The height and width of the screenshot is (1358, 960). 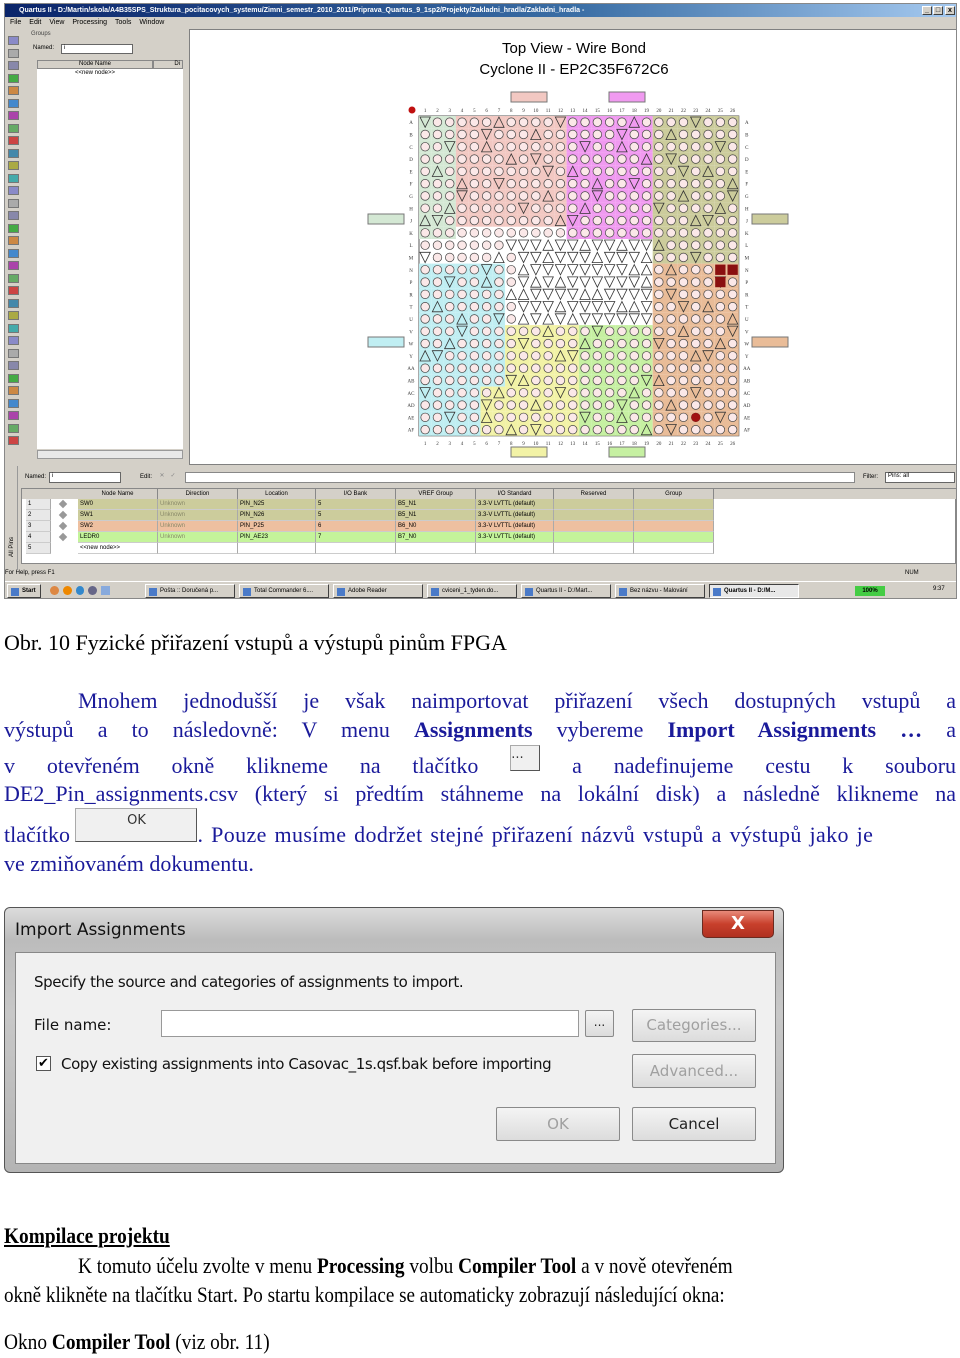 What do you see at coordinates (520, 477) in the screenshot?
I see `edit-field` at bounding box center [520, 477].